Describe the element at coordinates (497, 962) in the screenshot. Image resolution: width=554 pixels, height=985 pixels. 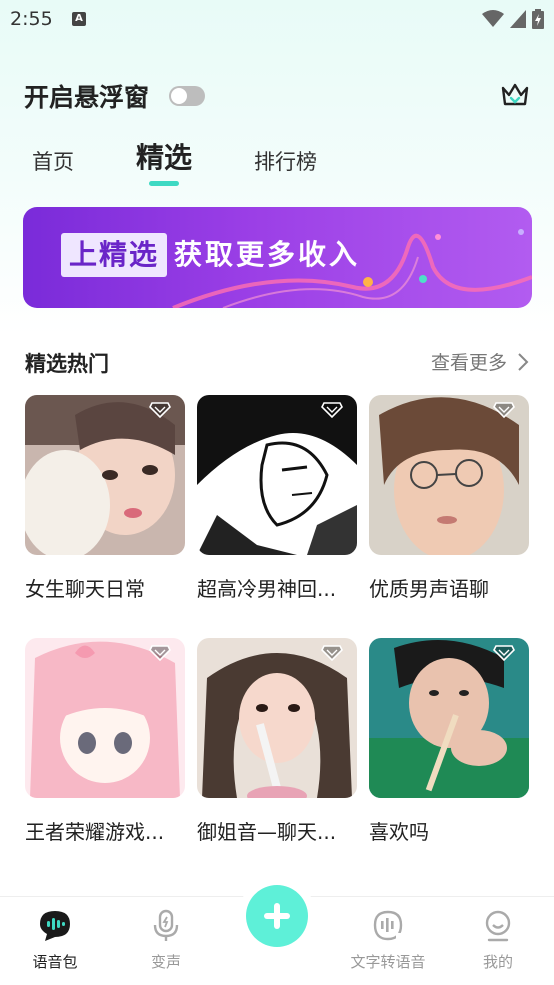
I see `nav-label: 我的` at that location.